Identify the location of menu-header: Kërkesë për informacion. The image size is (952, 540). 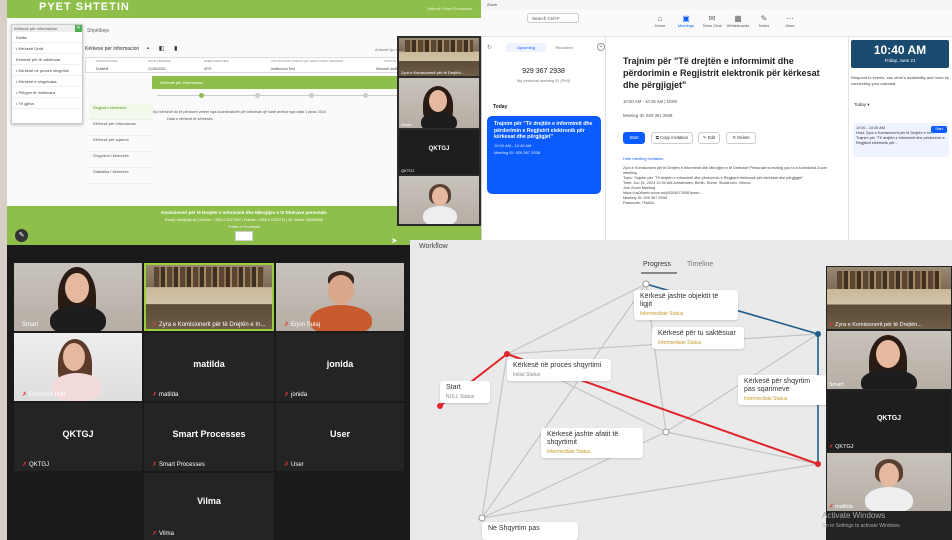
(47, 28).